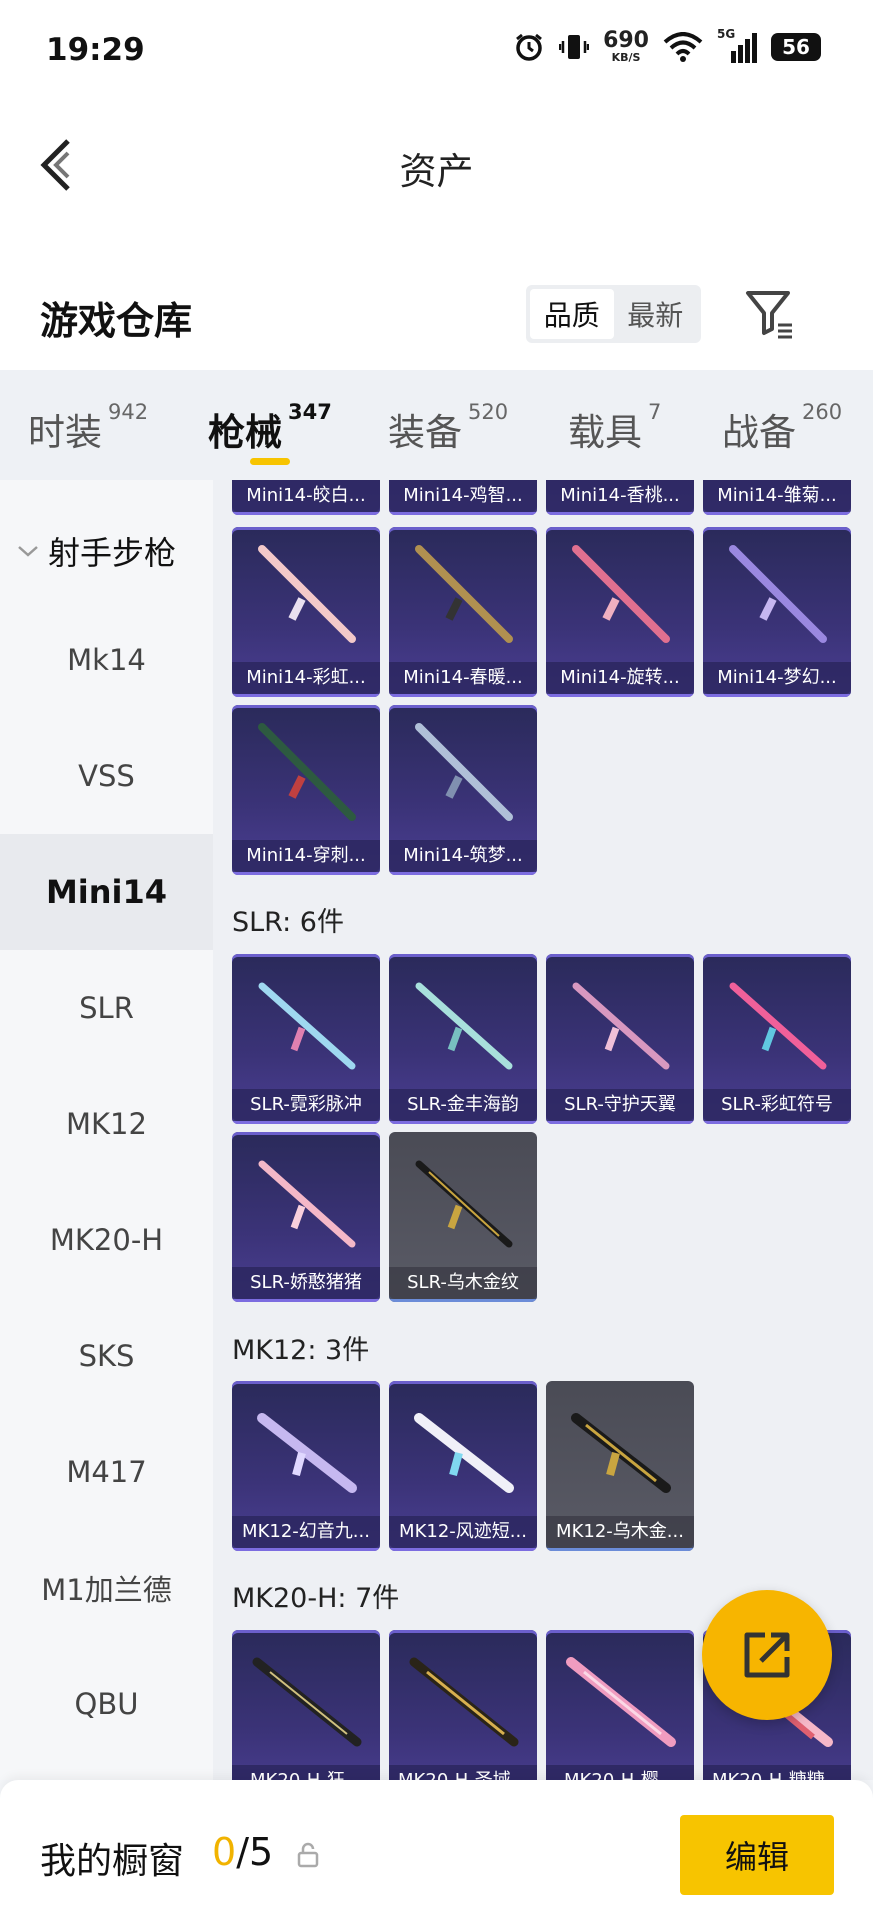 The height and width of the screenshot is (1920, 873). Describe the element at coordinates (770, 313) in the screenshot. I see `filter-icon` at that location.